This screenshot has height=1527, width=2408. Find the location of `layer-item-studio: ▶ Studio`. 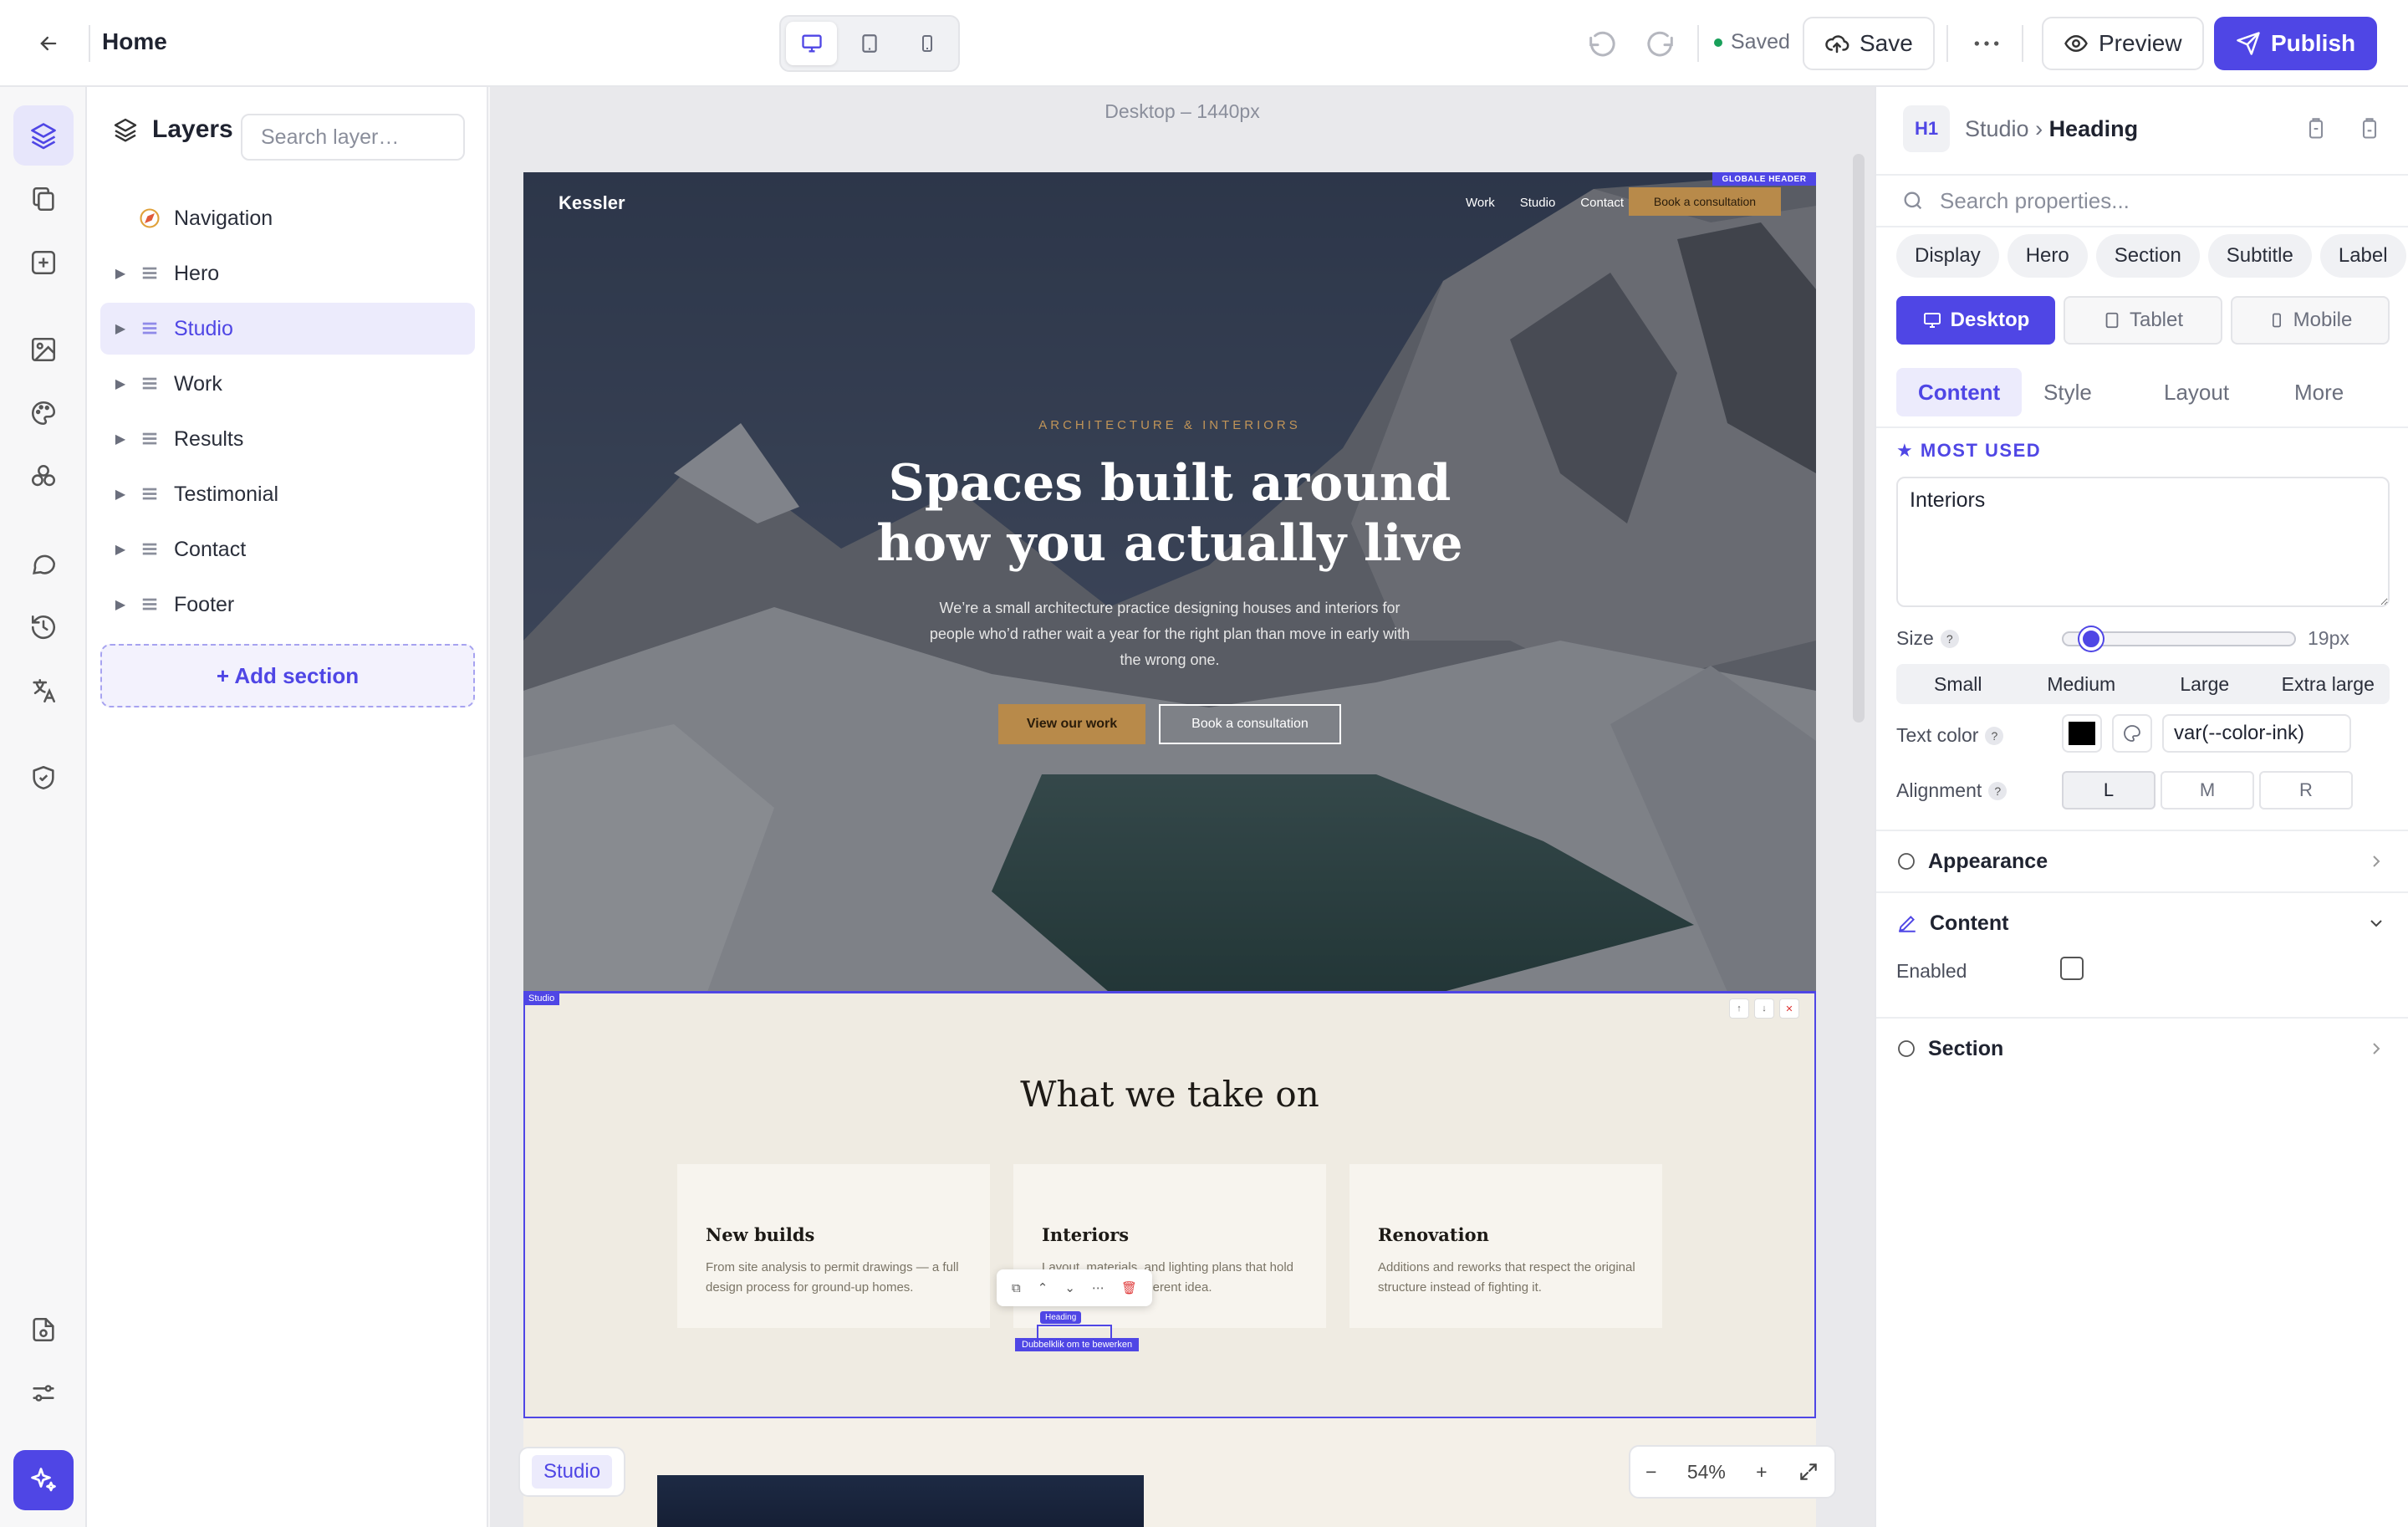

layer-item-studio: ▶ Studio is located at coordinates (288, 329).